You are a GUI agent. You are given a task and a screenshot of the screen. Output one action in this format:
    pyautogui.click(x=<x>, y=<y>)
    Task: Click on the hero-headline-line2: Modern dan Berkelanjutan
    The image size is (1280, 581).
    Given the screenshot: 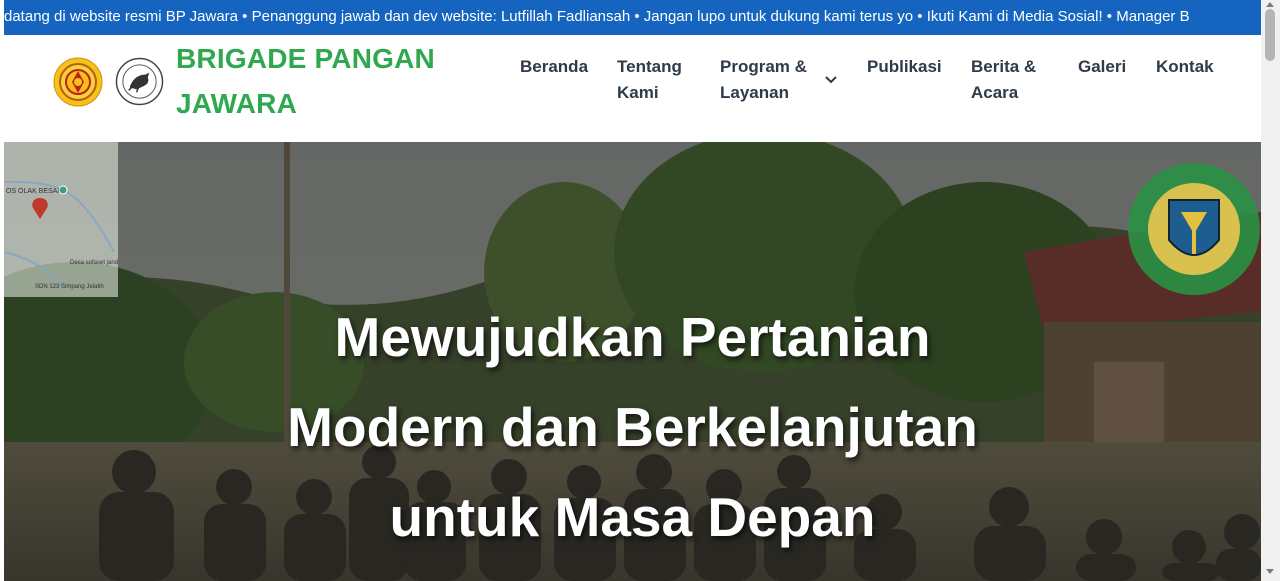 What is the action you would take?
    pyautogui.click(x=632, y=427)
    